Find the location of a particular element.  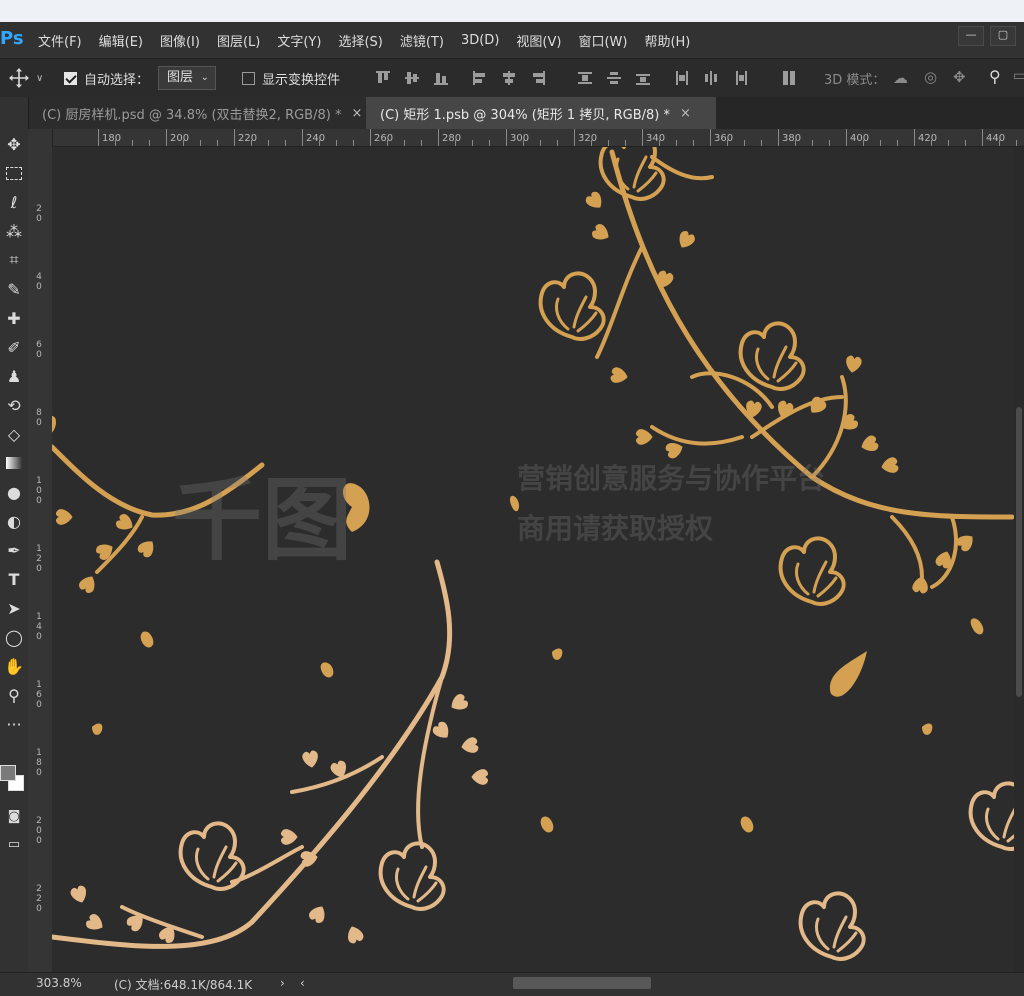

zoom-level: 303.8% is located at coordinates (59, 983).